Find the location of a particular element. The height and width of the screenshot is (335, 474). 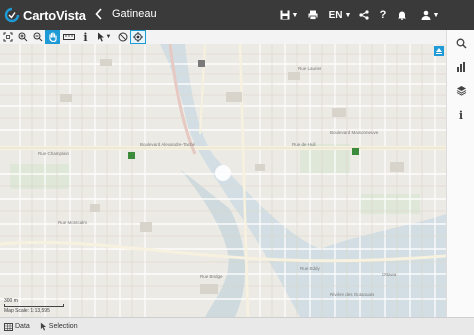

select-tool-button: ▼ is located at coordinates (104, 37).